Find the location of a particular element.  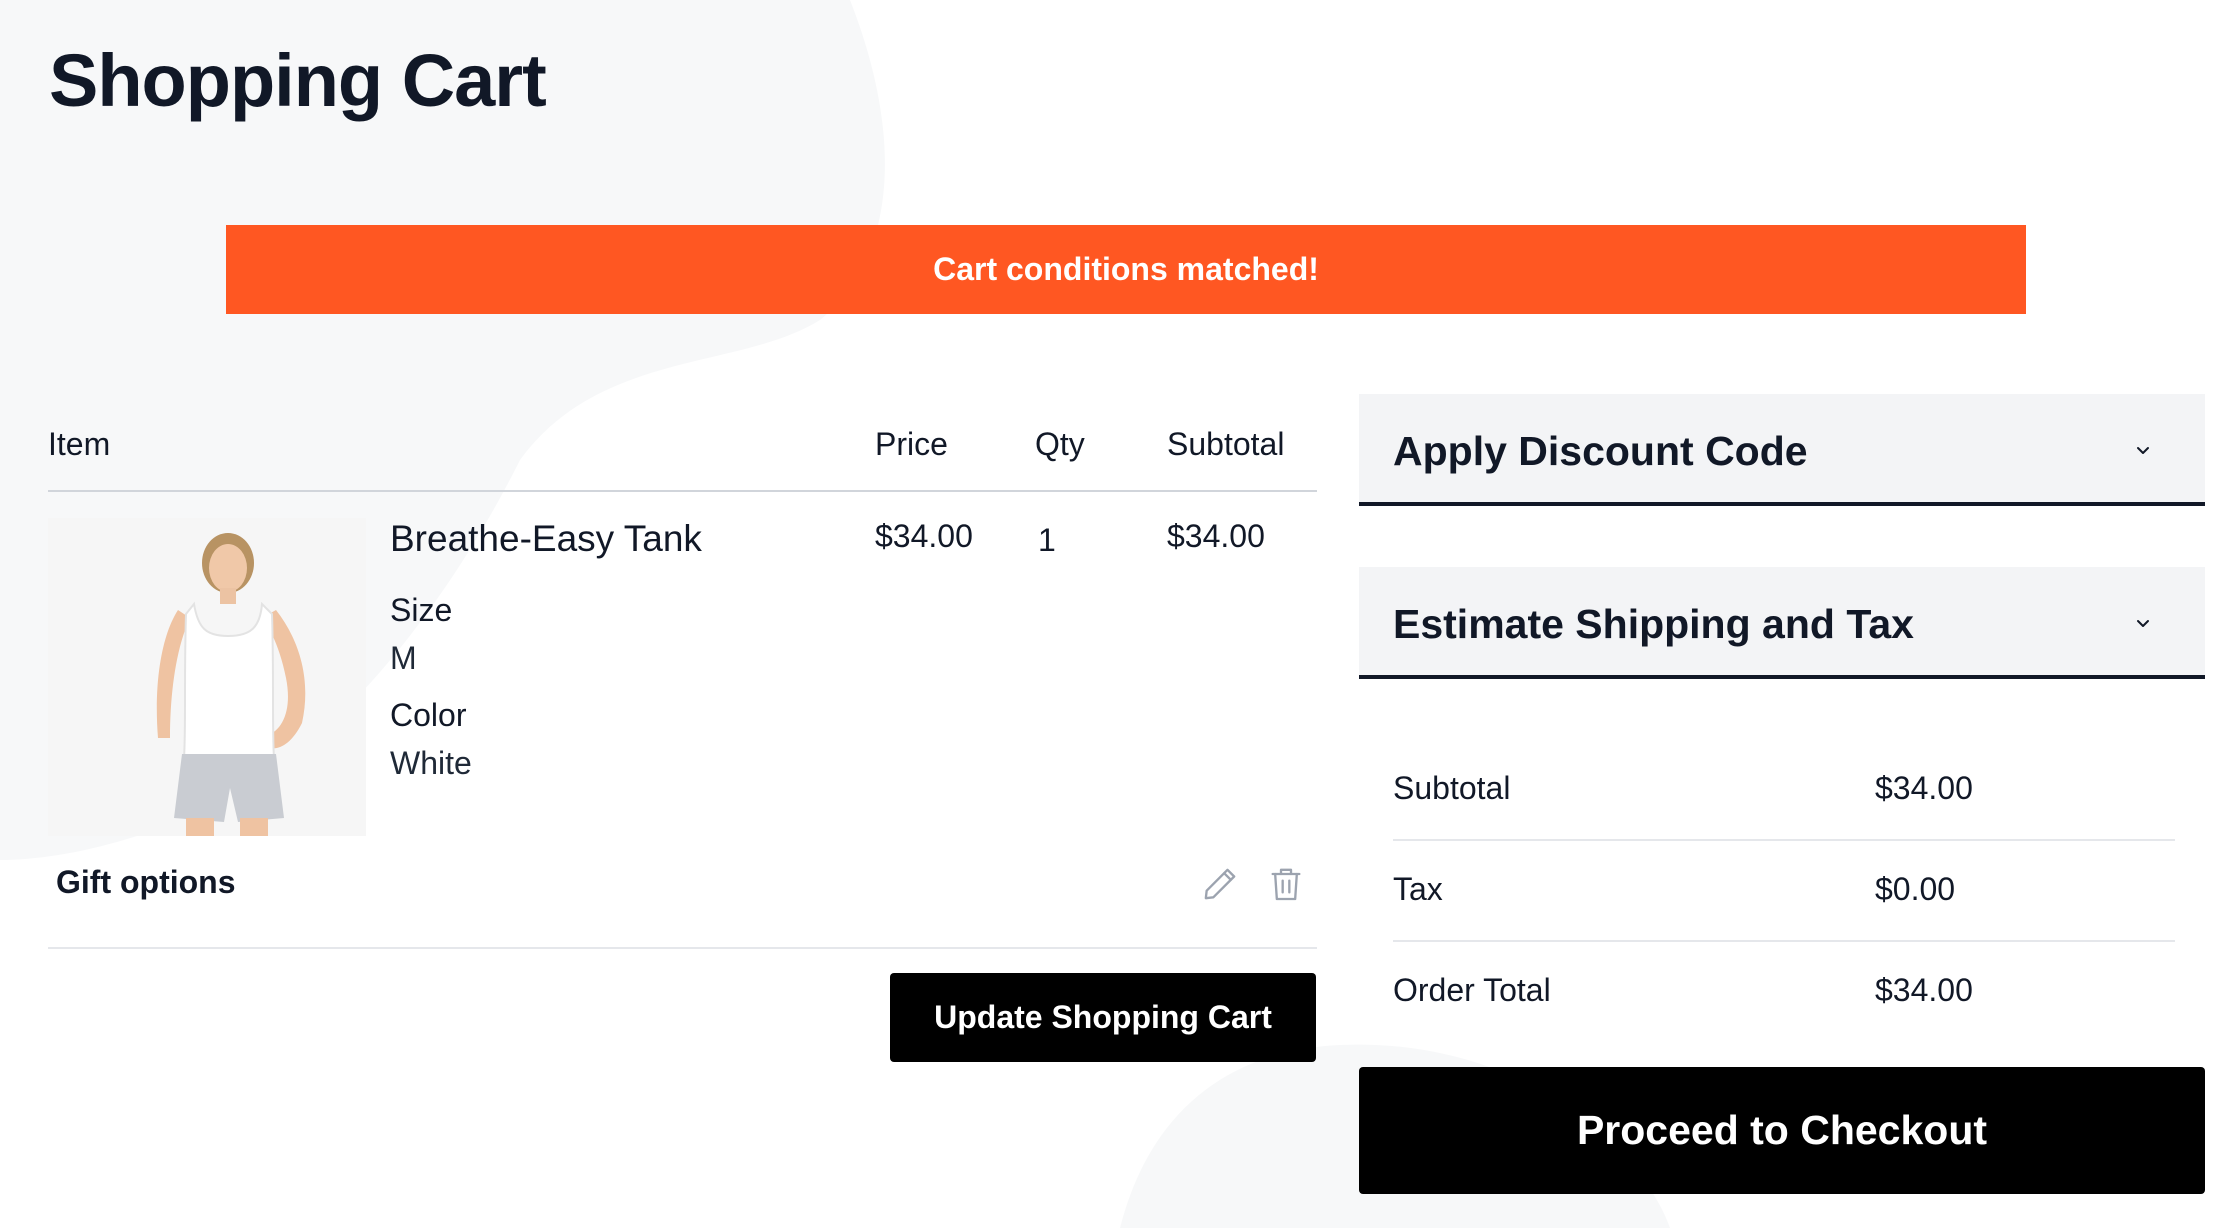

totals-row-subtotal: Subtotal $34.00 is located at coordinates (1784, 790).